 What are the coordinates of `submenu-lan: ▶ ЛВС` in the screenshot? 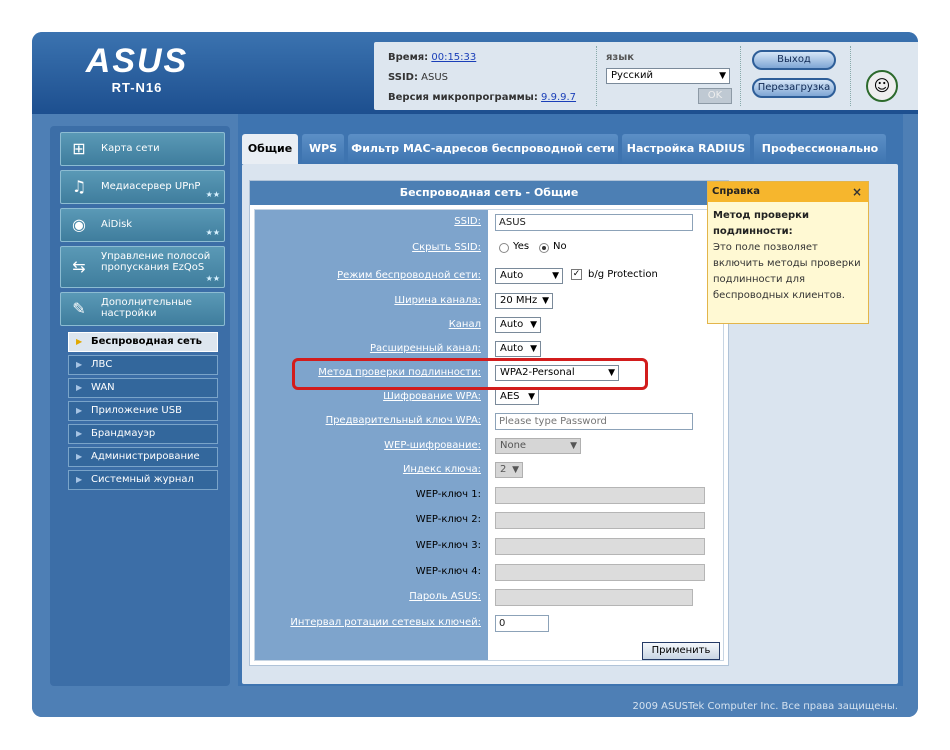 It's located at (143, 365).